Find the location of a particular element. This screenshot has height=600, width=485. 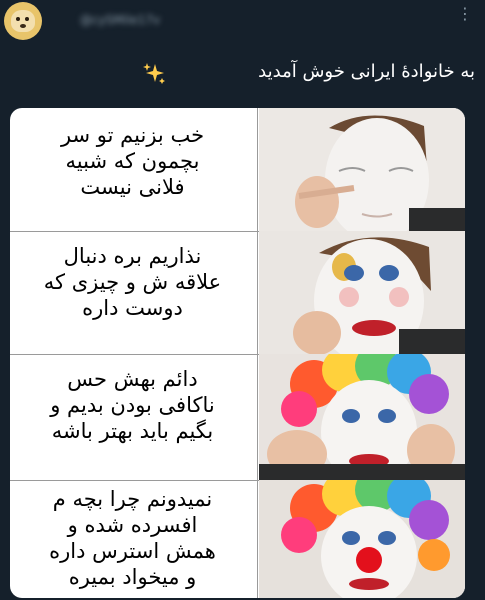

doge-face is located at coordinates (23, 21).